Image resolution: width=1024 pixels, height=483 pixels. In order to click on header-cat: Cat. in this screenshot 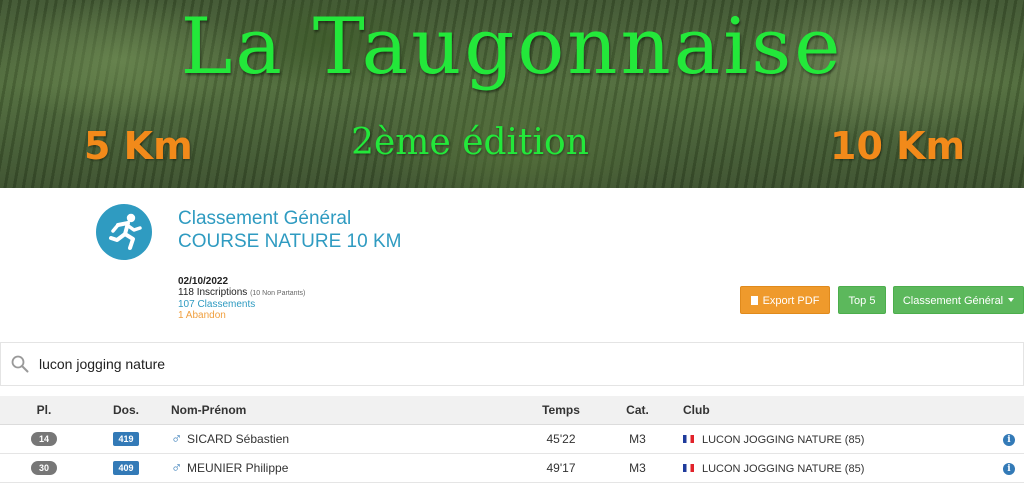, I will do `click(637, 410)`.